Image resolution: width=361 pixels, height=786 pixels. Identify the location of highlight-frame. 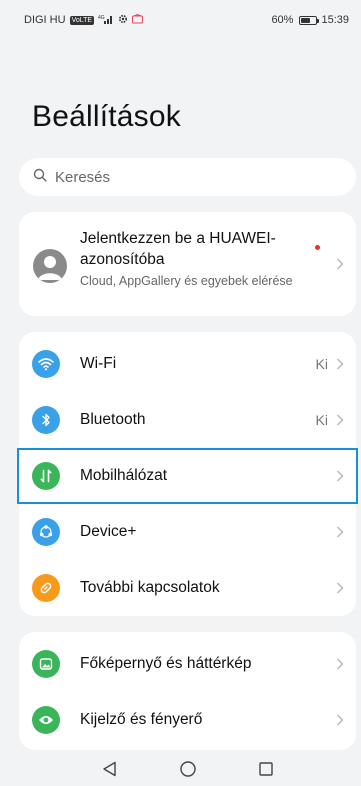
(187, 476).